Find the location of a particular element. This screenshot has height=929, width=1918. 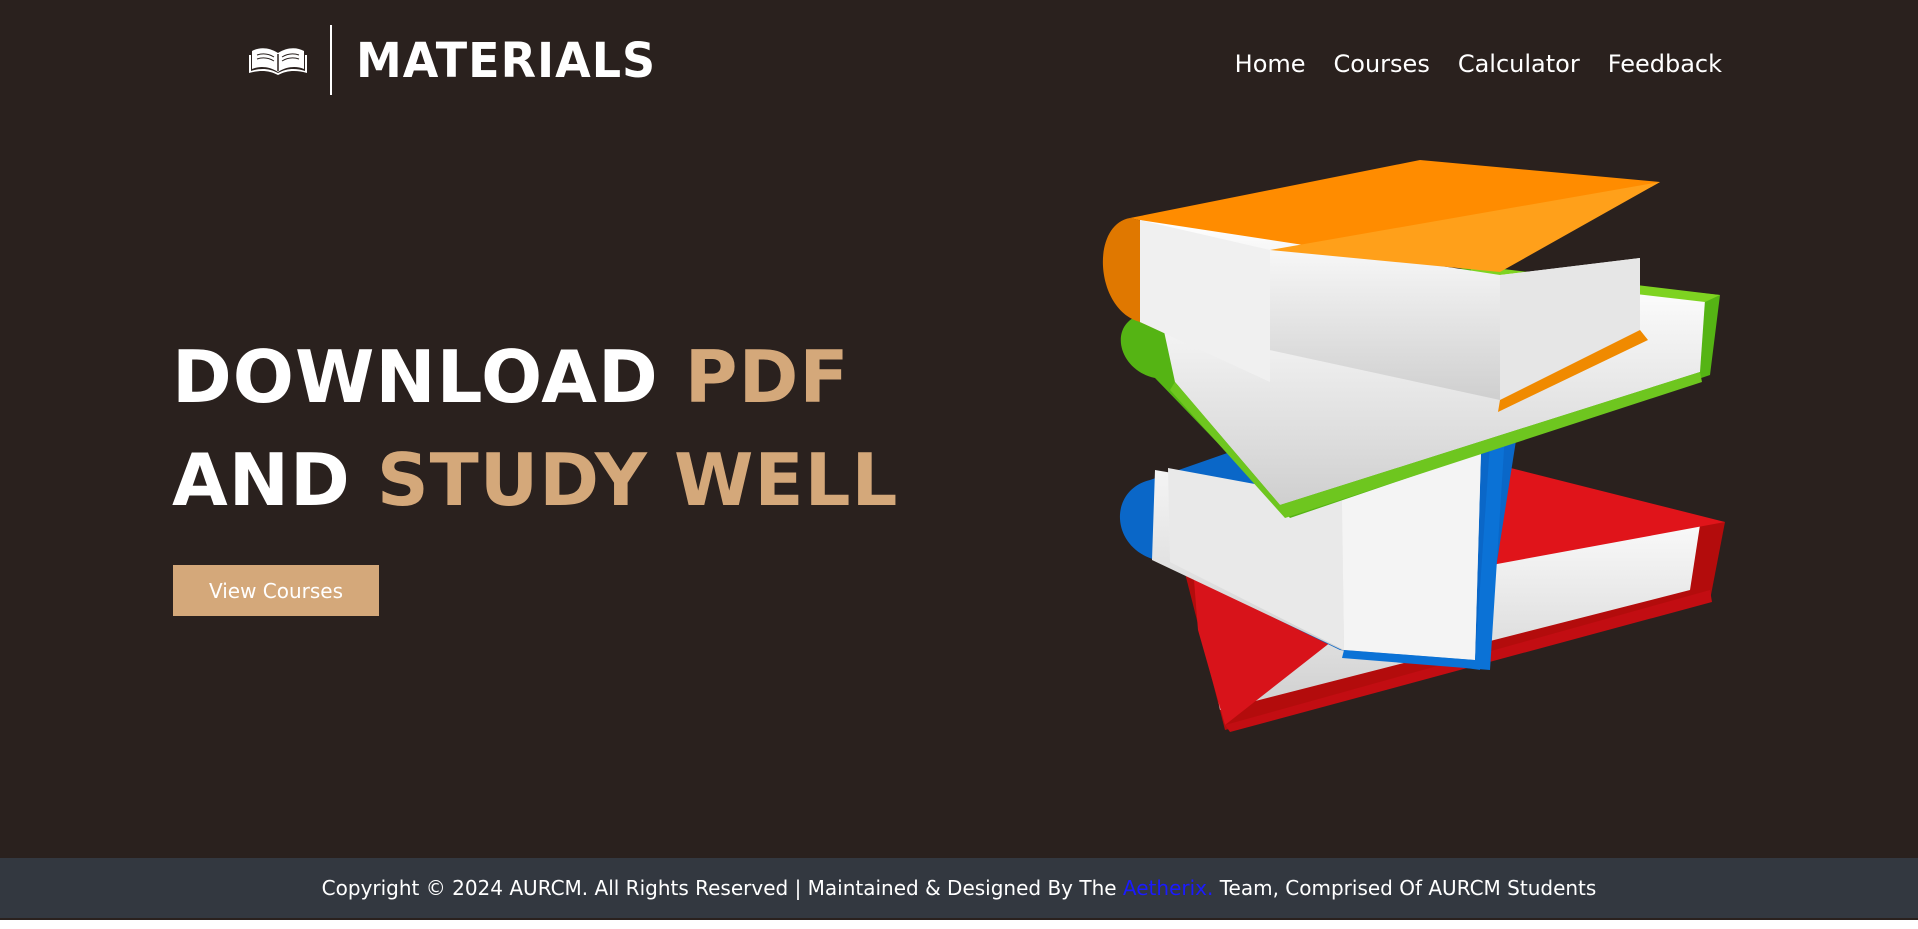

open-book-icon is located at coordinates (278, 60).